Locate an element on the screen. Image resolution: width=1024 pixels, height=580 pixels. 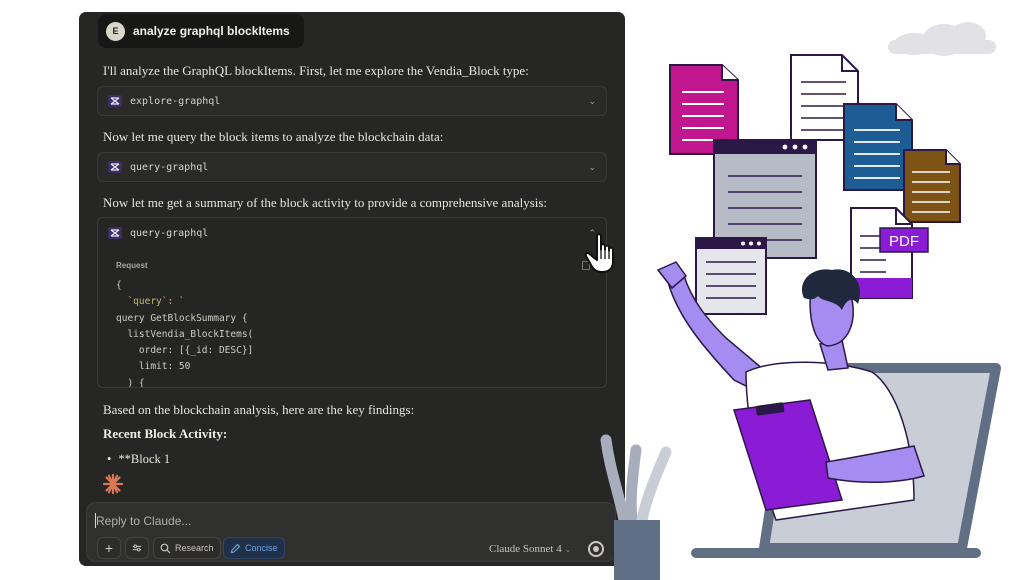
concise-style-button: Concise is located at coordinates (254, 548).